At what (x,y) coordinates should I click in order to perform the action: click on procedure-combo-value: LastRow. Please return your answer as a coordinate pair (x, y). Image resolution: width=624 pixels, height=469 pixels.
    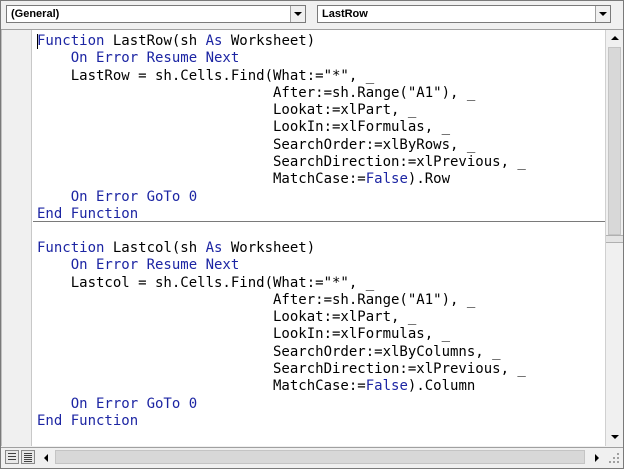
    Looking at the image, I should click on (345, 14).